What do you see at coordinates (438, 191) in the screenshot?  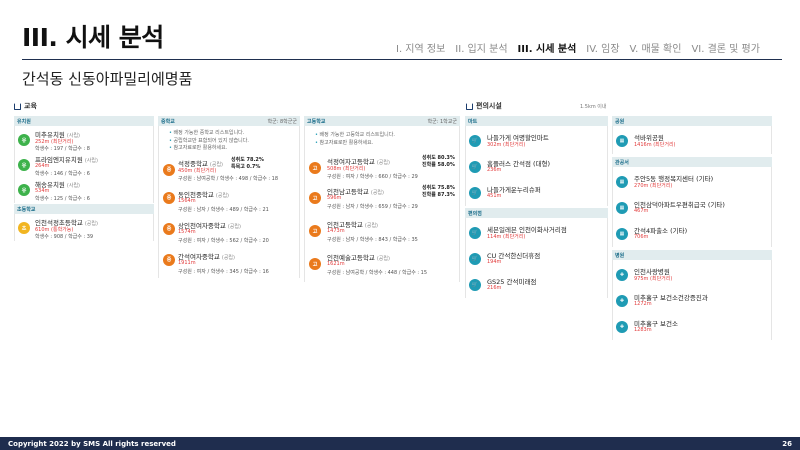 I see `achievement-rate: 성취도 75.8% 진학률 87.3%` at bounding box center [438, 191].